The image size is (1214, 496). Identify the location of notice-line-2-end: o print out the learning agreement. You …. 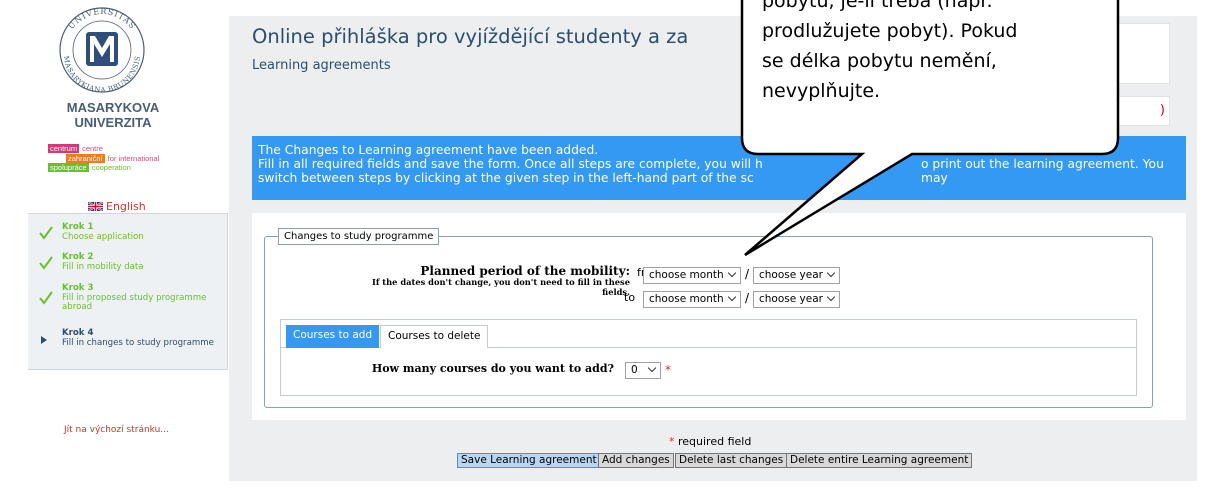
(1042, 171).